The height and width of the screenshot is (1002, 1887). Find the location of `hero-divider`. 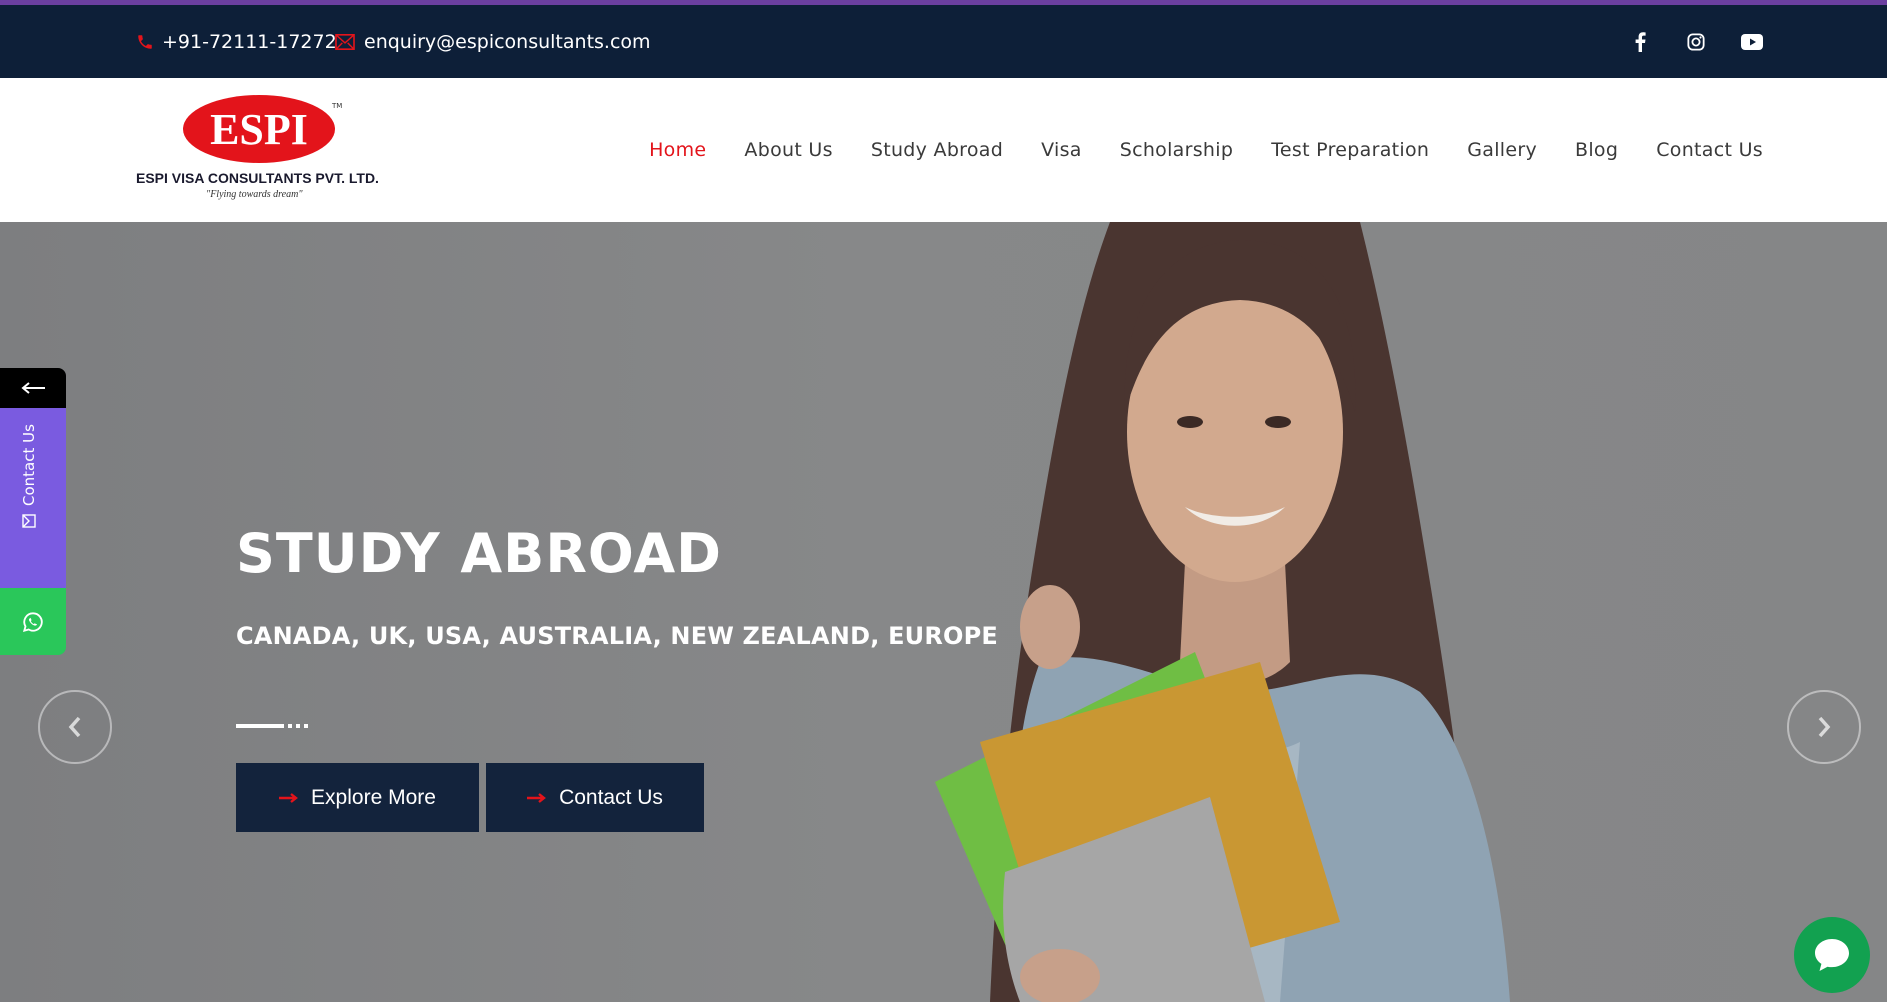

hero-divider is located at coordinates (272, 726).